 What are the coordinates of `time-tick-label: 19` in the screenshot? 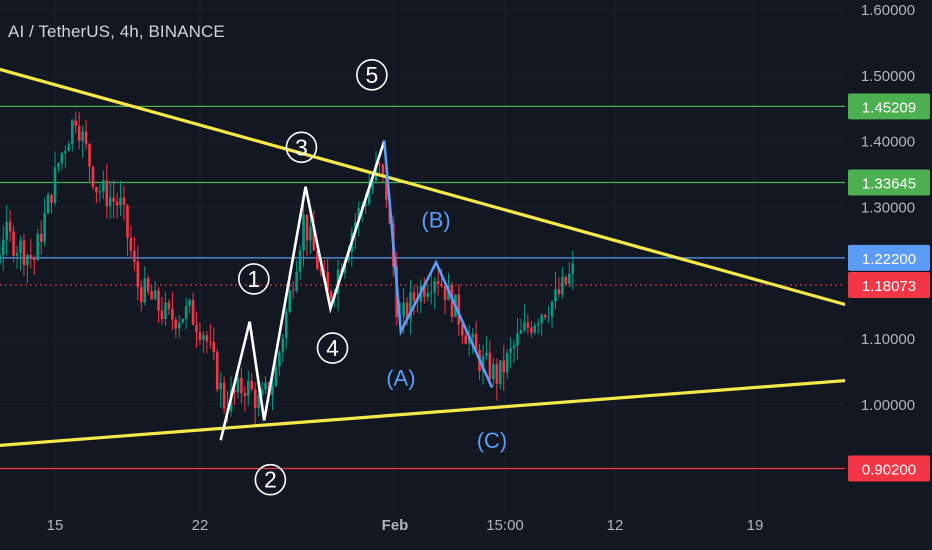 It's located at (755, 525).